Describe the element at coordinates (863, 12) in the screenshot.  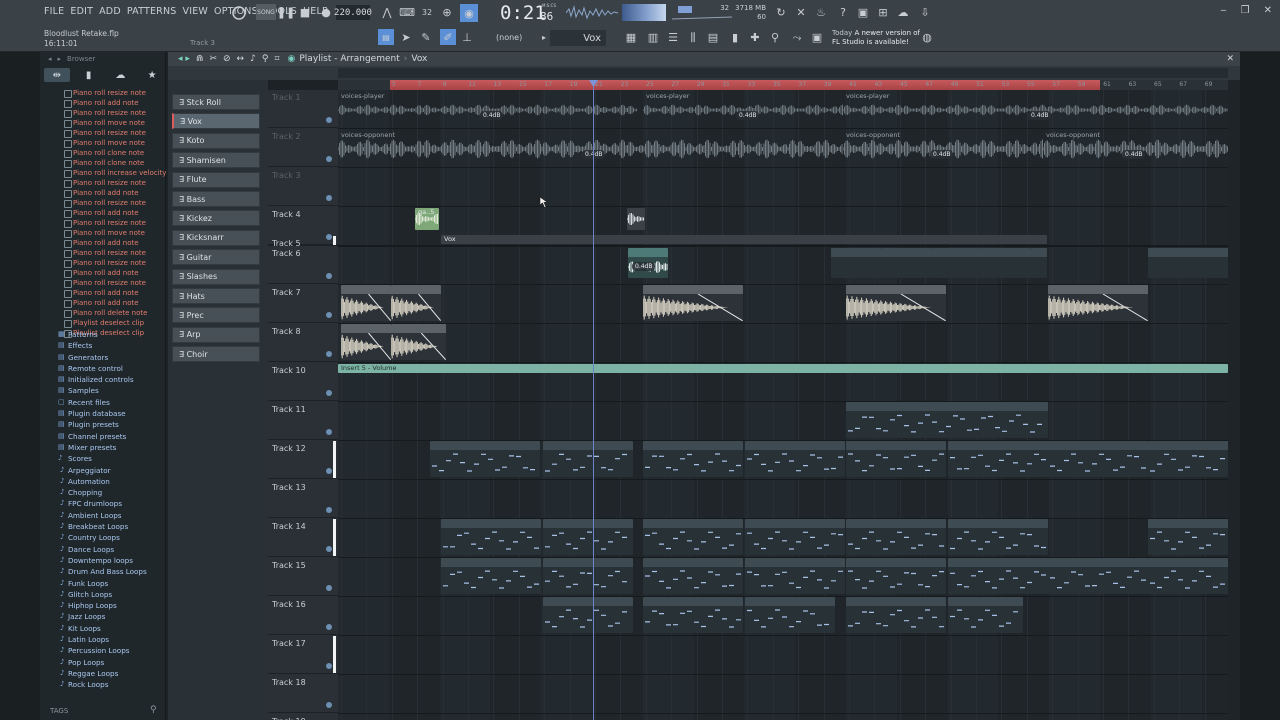
I see `save-icon: ▣` at that location.